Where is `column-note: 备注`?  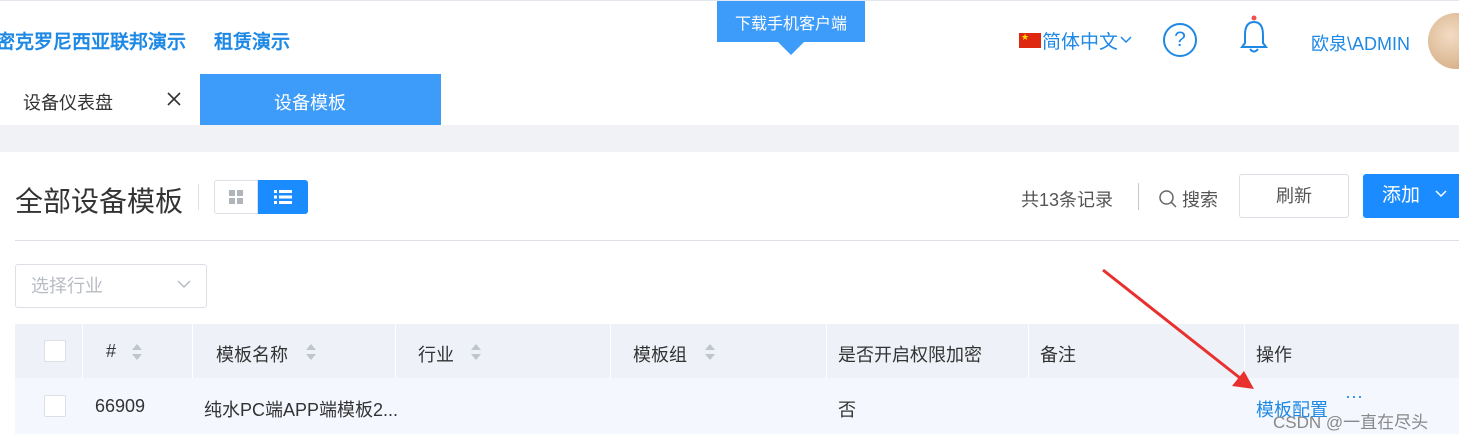 column-note: 备注 is located at coordinates (1137, 351).